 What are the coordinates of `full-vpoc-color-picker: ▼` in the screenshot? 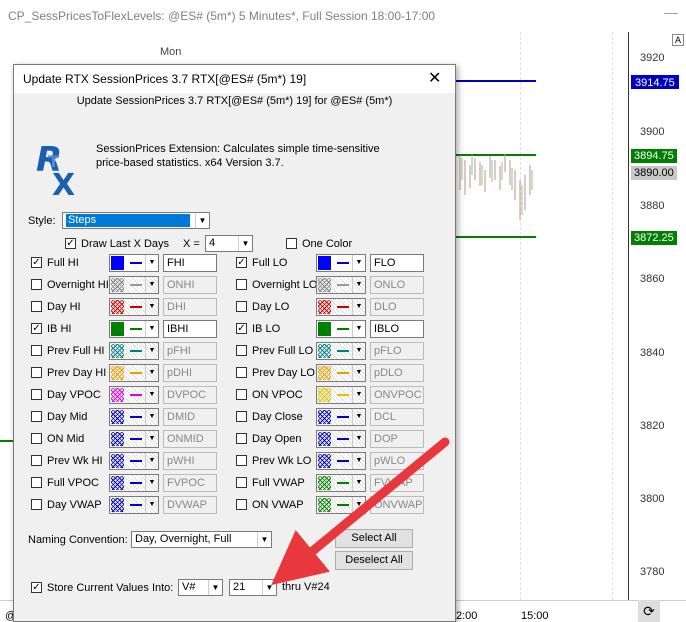 It's located at (134, 483).